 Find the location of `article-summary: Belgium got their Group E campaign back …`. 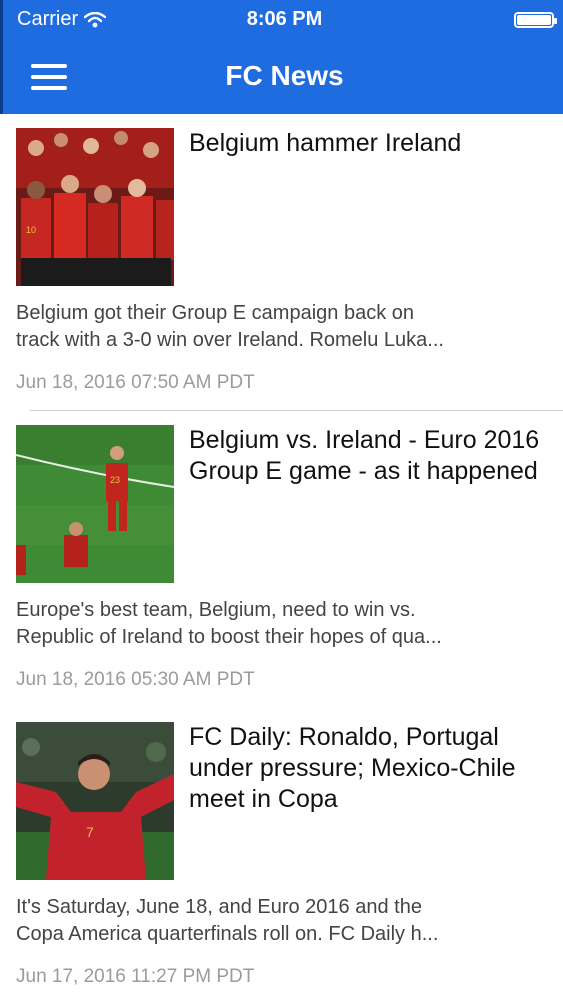

article-summary: Belgium got their Group E campaign back … is located at coordinates (282, 327).